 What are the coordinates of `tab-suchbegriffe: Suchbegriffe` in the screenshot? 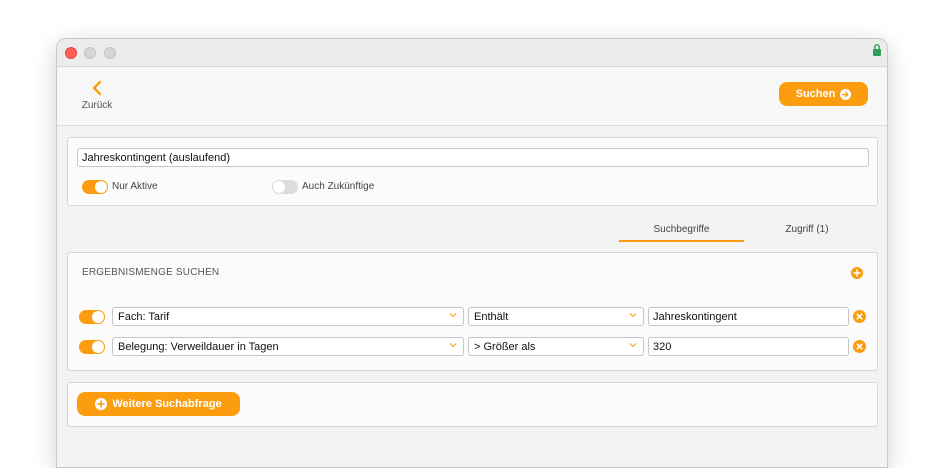 It's located at (681, 232).